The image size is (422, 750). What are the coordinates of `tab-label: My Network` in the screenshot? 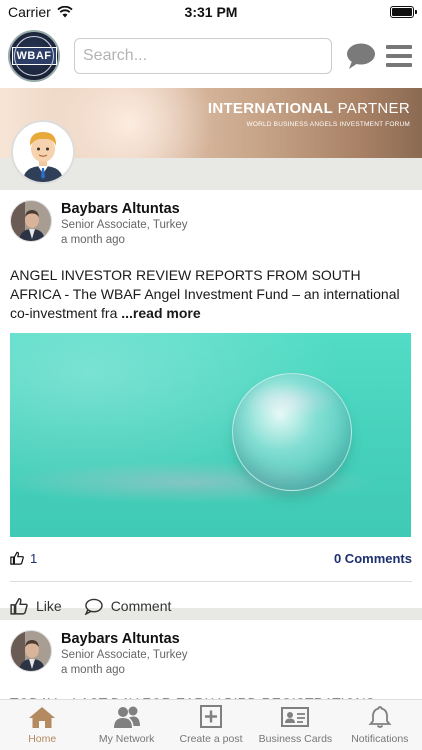 It's located at (126, 739).